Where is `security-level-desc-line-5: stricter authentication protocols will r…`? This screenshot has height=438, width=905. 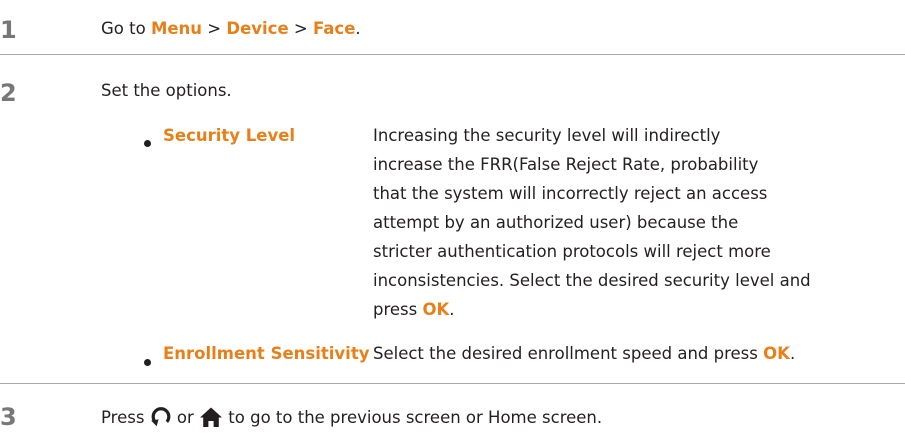 security-level-desc-line-5: stricter authentication protocols will r… is located at coordinates (572, 251).